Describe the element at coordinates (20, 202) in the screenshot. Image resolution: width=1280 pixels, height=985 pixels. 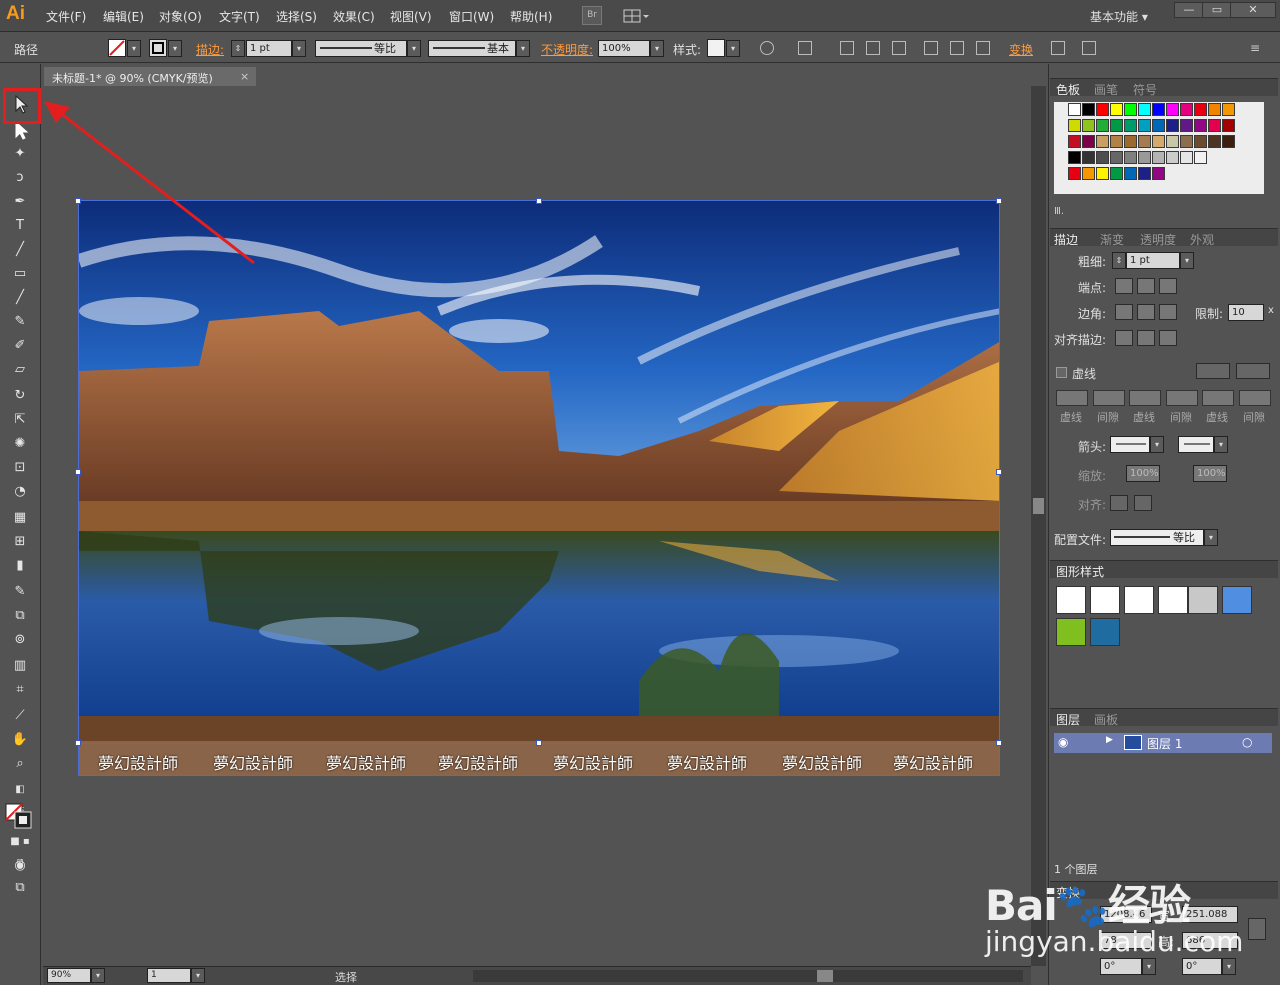
I see `pen-tool-icon: ✒` at that location.